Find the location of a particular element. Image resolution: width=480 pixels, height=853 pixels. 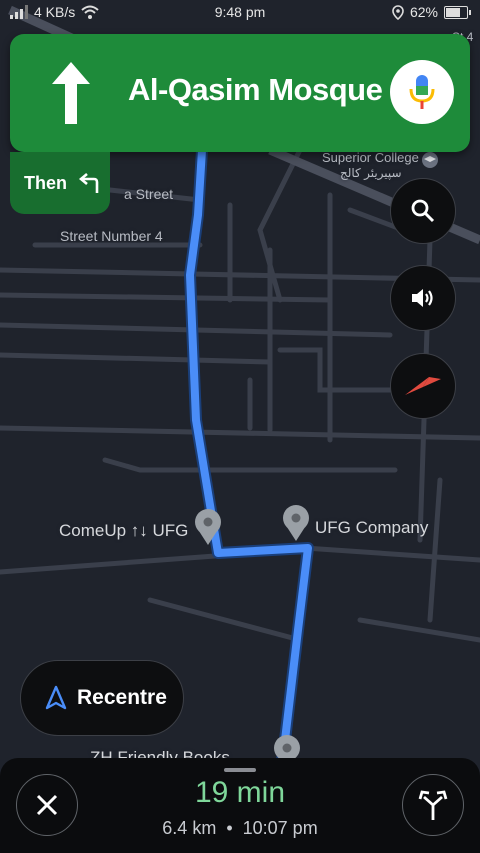

drag-handle is located at coordinates (240, 770).